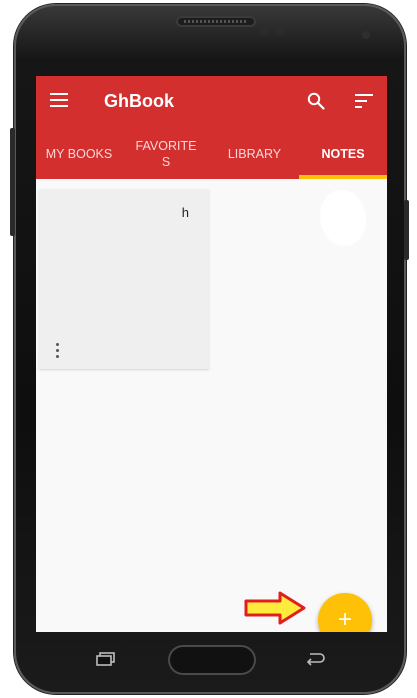 The width and height of the screenshot is (417, 698). I want to click on tab-library: LIBRARY, so click(254, 153).